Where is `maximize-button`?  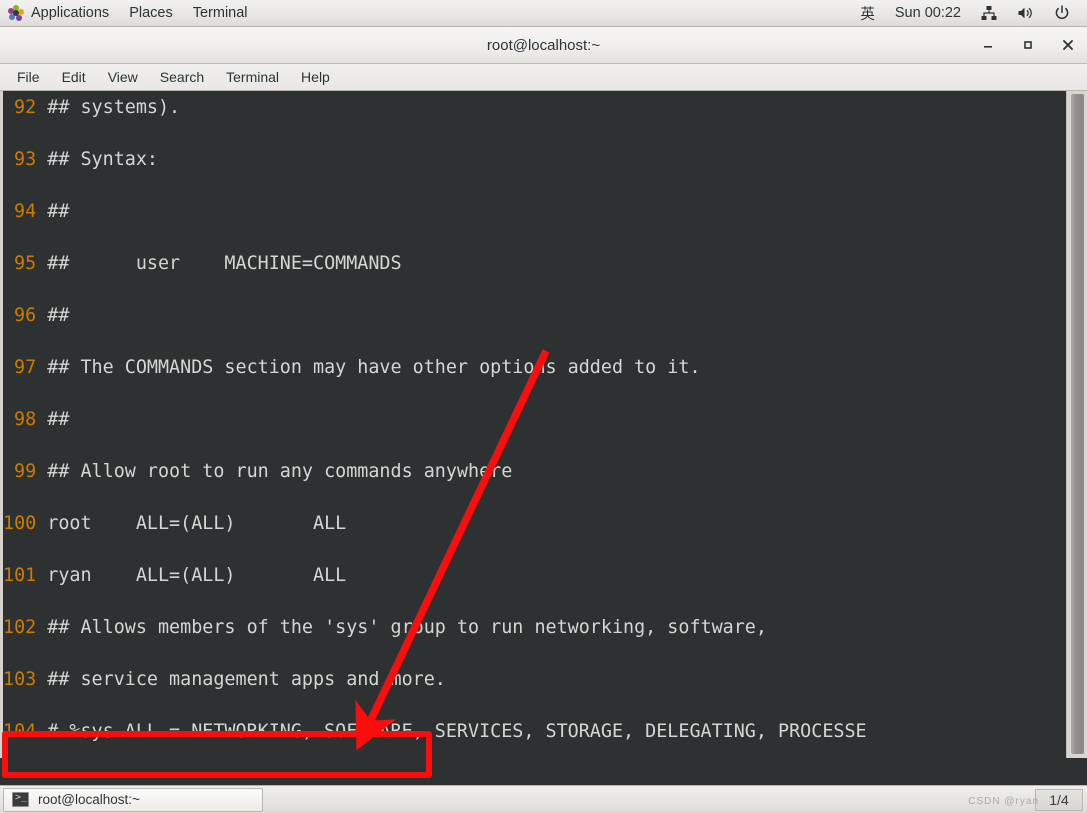
maximize-button is located at coordinates (1028, 45).